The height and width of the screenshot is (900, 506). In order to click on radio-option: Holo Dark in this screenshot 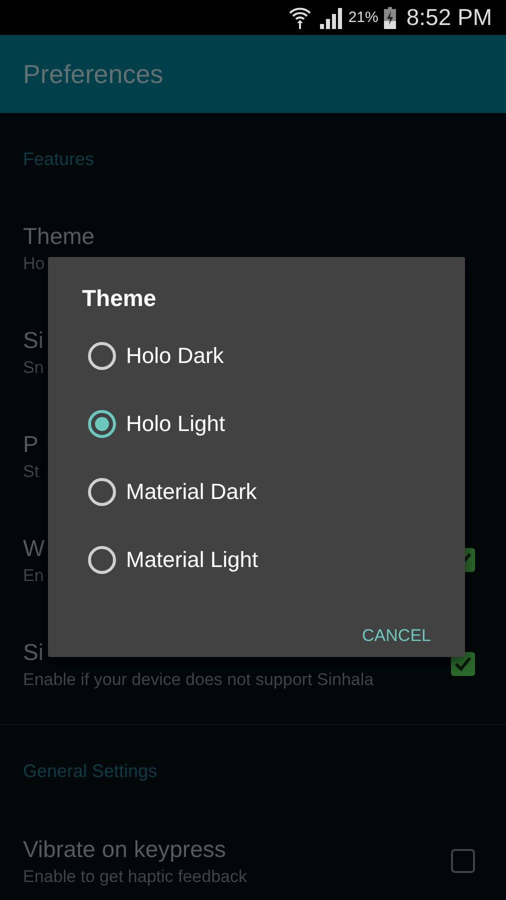, I will do `click(153, 356)`.